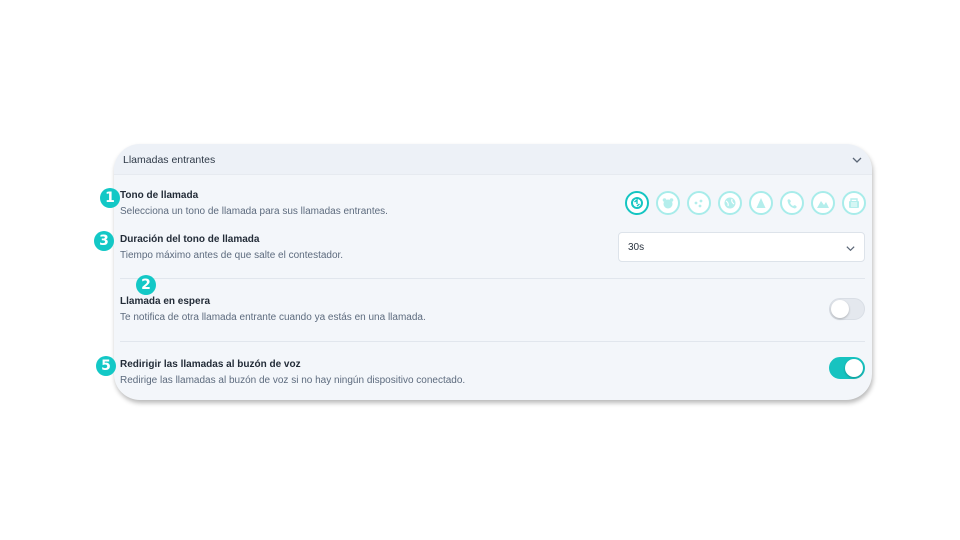  Describe the element at coordinates (699, 203) in the screenshot. I see `ringtone-dots-icon` at that location.